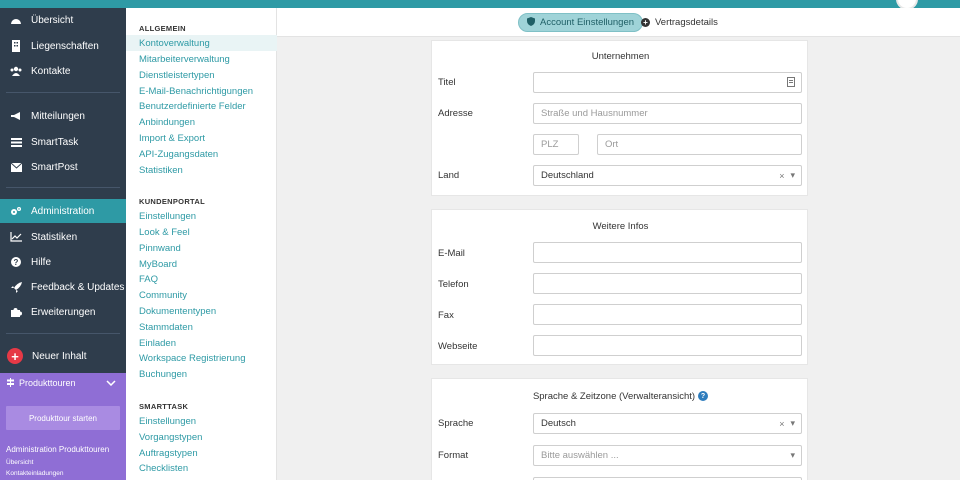 The image size is (960, 480). Describe the element at coordinates (201, 59) in the screenshot. I see `settings-link-mitarbeiterverwaltung: Mitarbeiterverwaltung` at that location.